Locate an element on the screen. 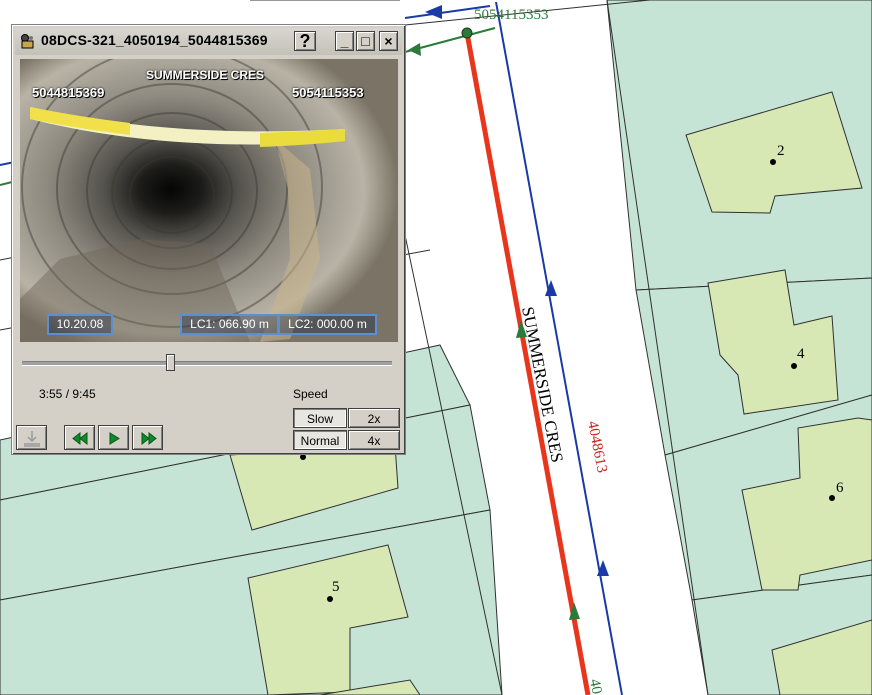 The image size is (872, 695). manhole-id-label-bottom: 40 is located at coordinates (595, 686).